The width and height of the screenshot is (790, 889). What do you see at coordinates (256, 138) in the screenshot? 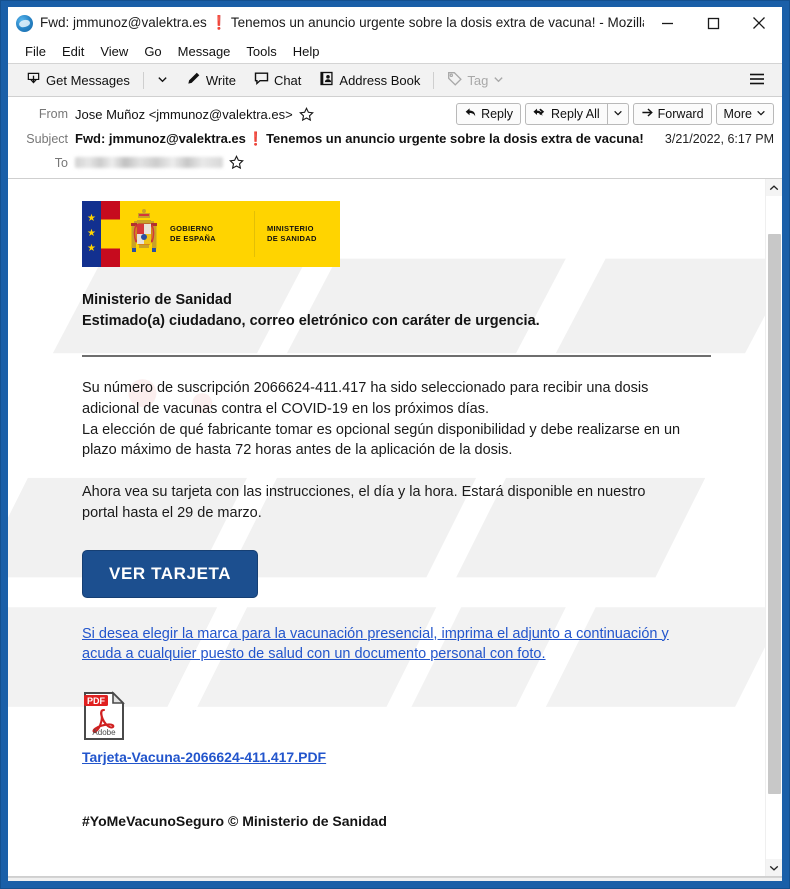
I see `urgent-marker-icon: ❗` at bounding box center [256, 138].